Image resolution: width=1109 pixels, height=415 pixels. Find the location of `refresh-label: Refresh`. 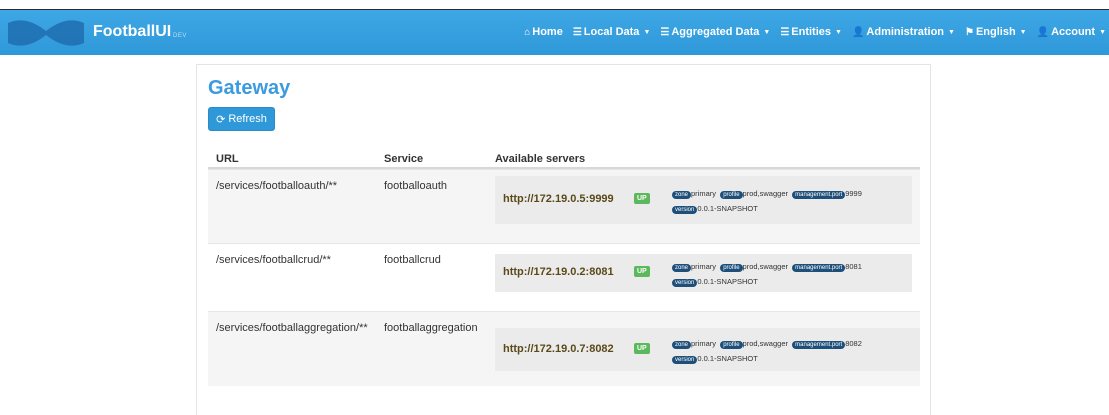

refresh-label: Refresh is located at coordinates (247, 119).